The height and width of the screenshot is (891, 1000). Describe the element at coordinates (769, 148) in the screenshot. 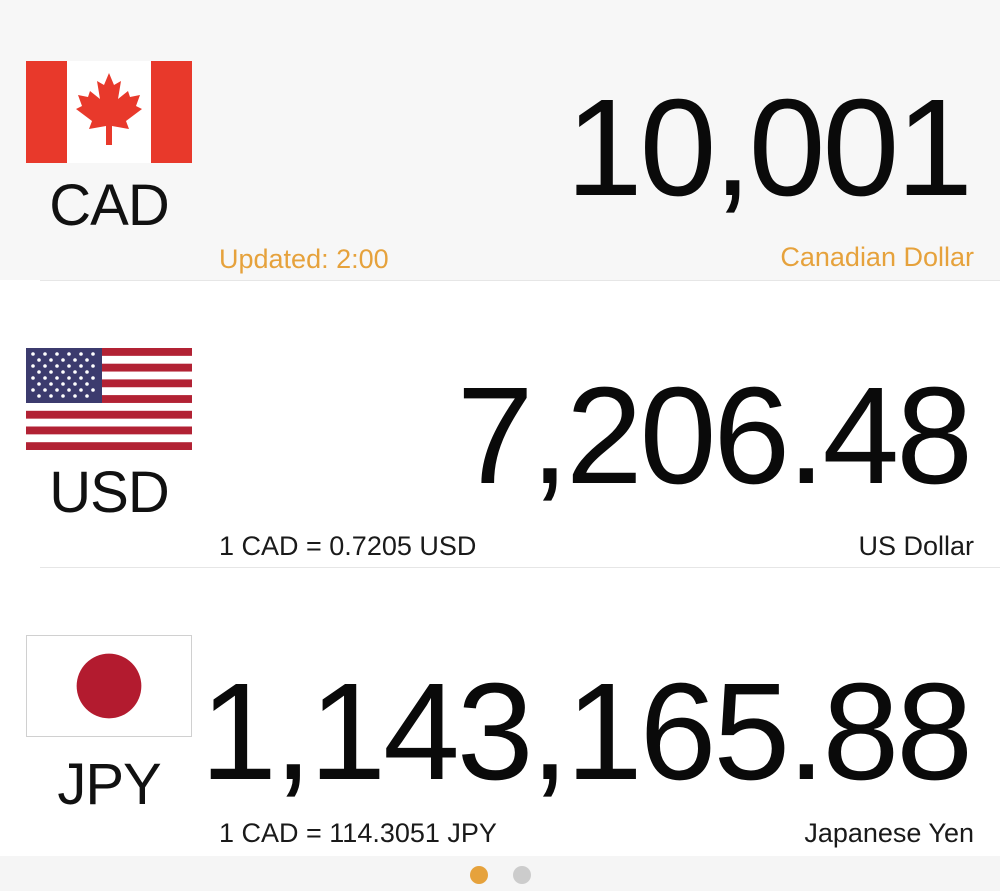

I see `amount-input: 10,001` at that location.